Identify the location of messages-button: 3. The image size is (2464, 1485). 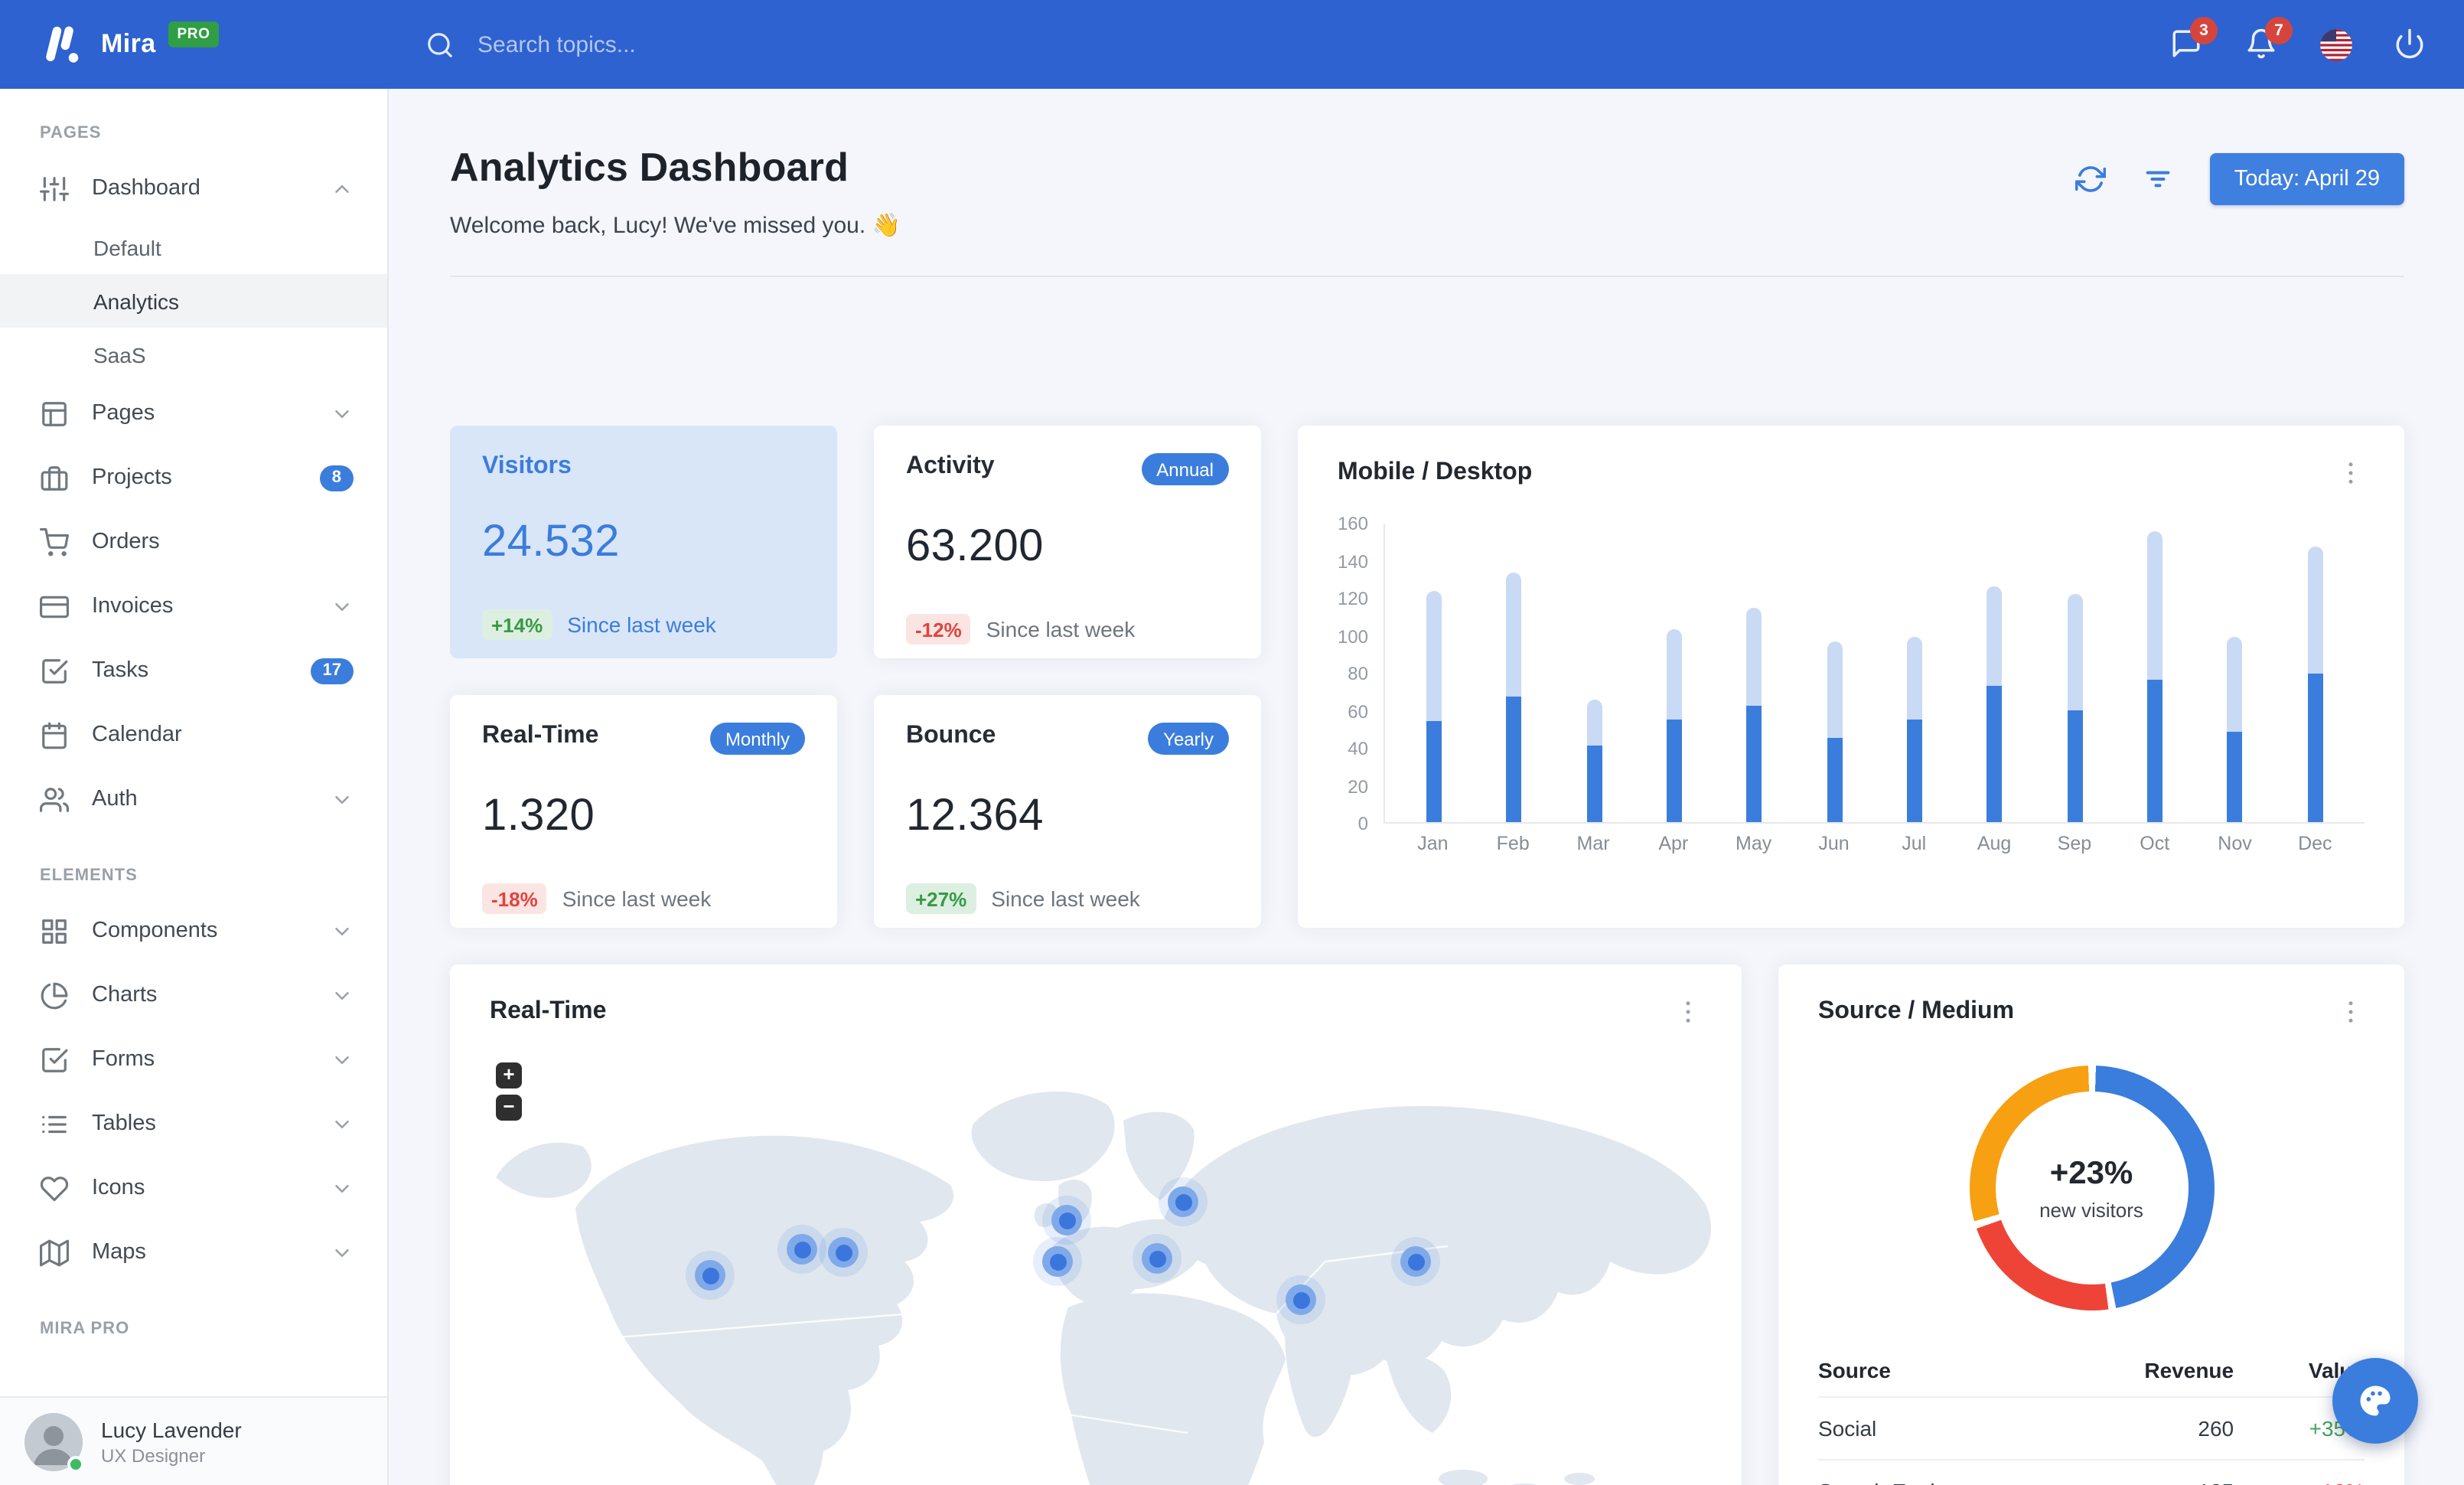
(2194, 39).